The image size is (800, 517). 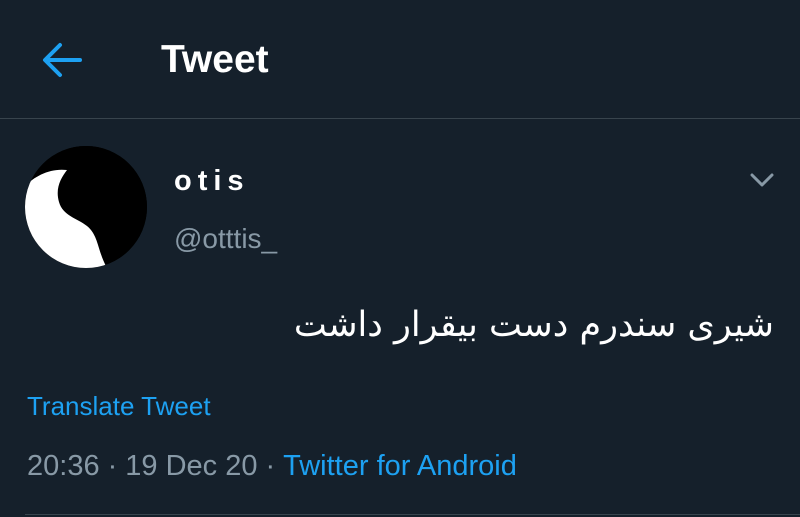 What do you see at coordinates (63, 466) in the screenshot?
I see `tweet-time: 20:36` at bounding box center [63, 466].